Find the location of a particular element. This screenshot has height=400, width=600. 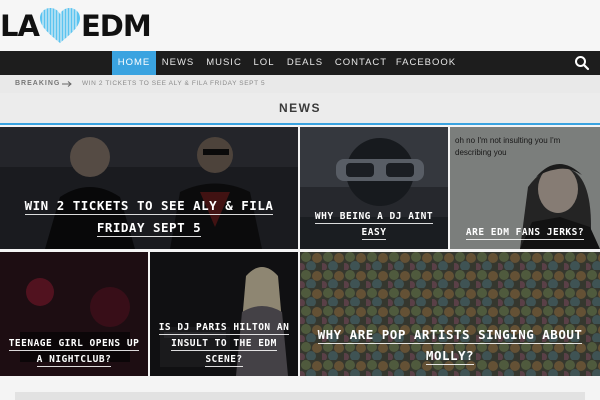

nav-item-home: HOME is located at coordinates (134, 63).